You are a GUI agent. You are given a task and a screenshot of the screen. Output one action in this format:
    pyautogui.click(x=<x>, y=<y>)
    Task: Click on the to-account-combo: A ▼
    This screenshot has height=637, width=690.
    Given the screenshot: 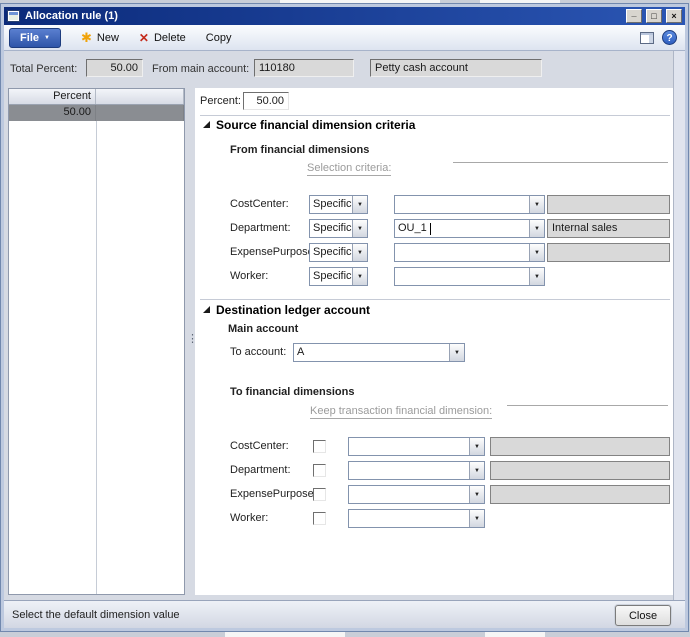 What is the action you would take?
    pyautogui.click(x=379, y=352)
    